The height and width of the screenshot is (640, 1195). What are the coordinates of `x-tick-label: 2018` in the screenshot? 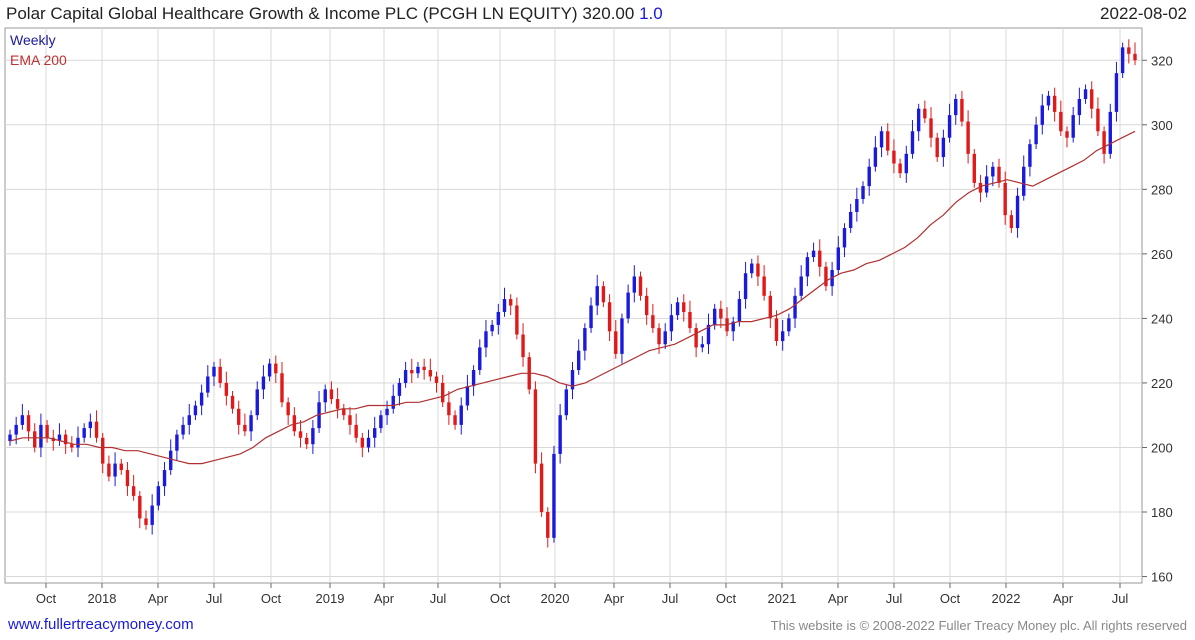 It's located at (102, 598).